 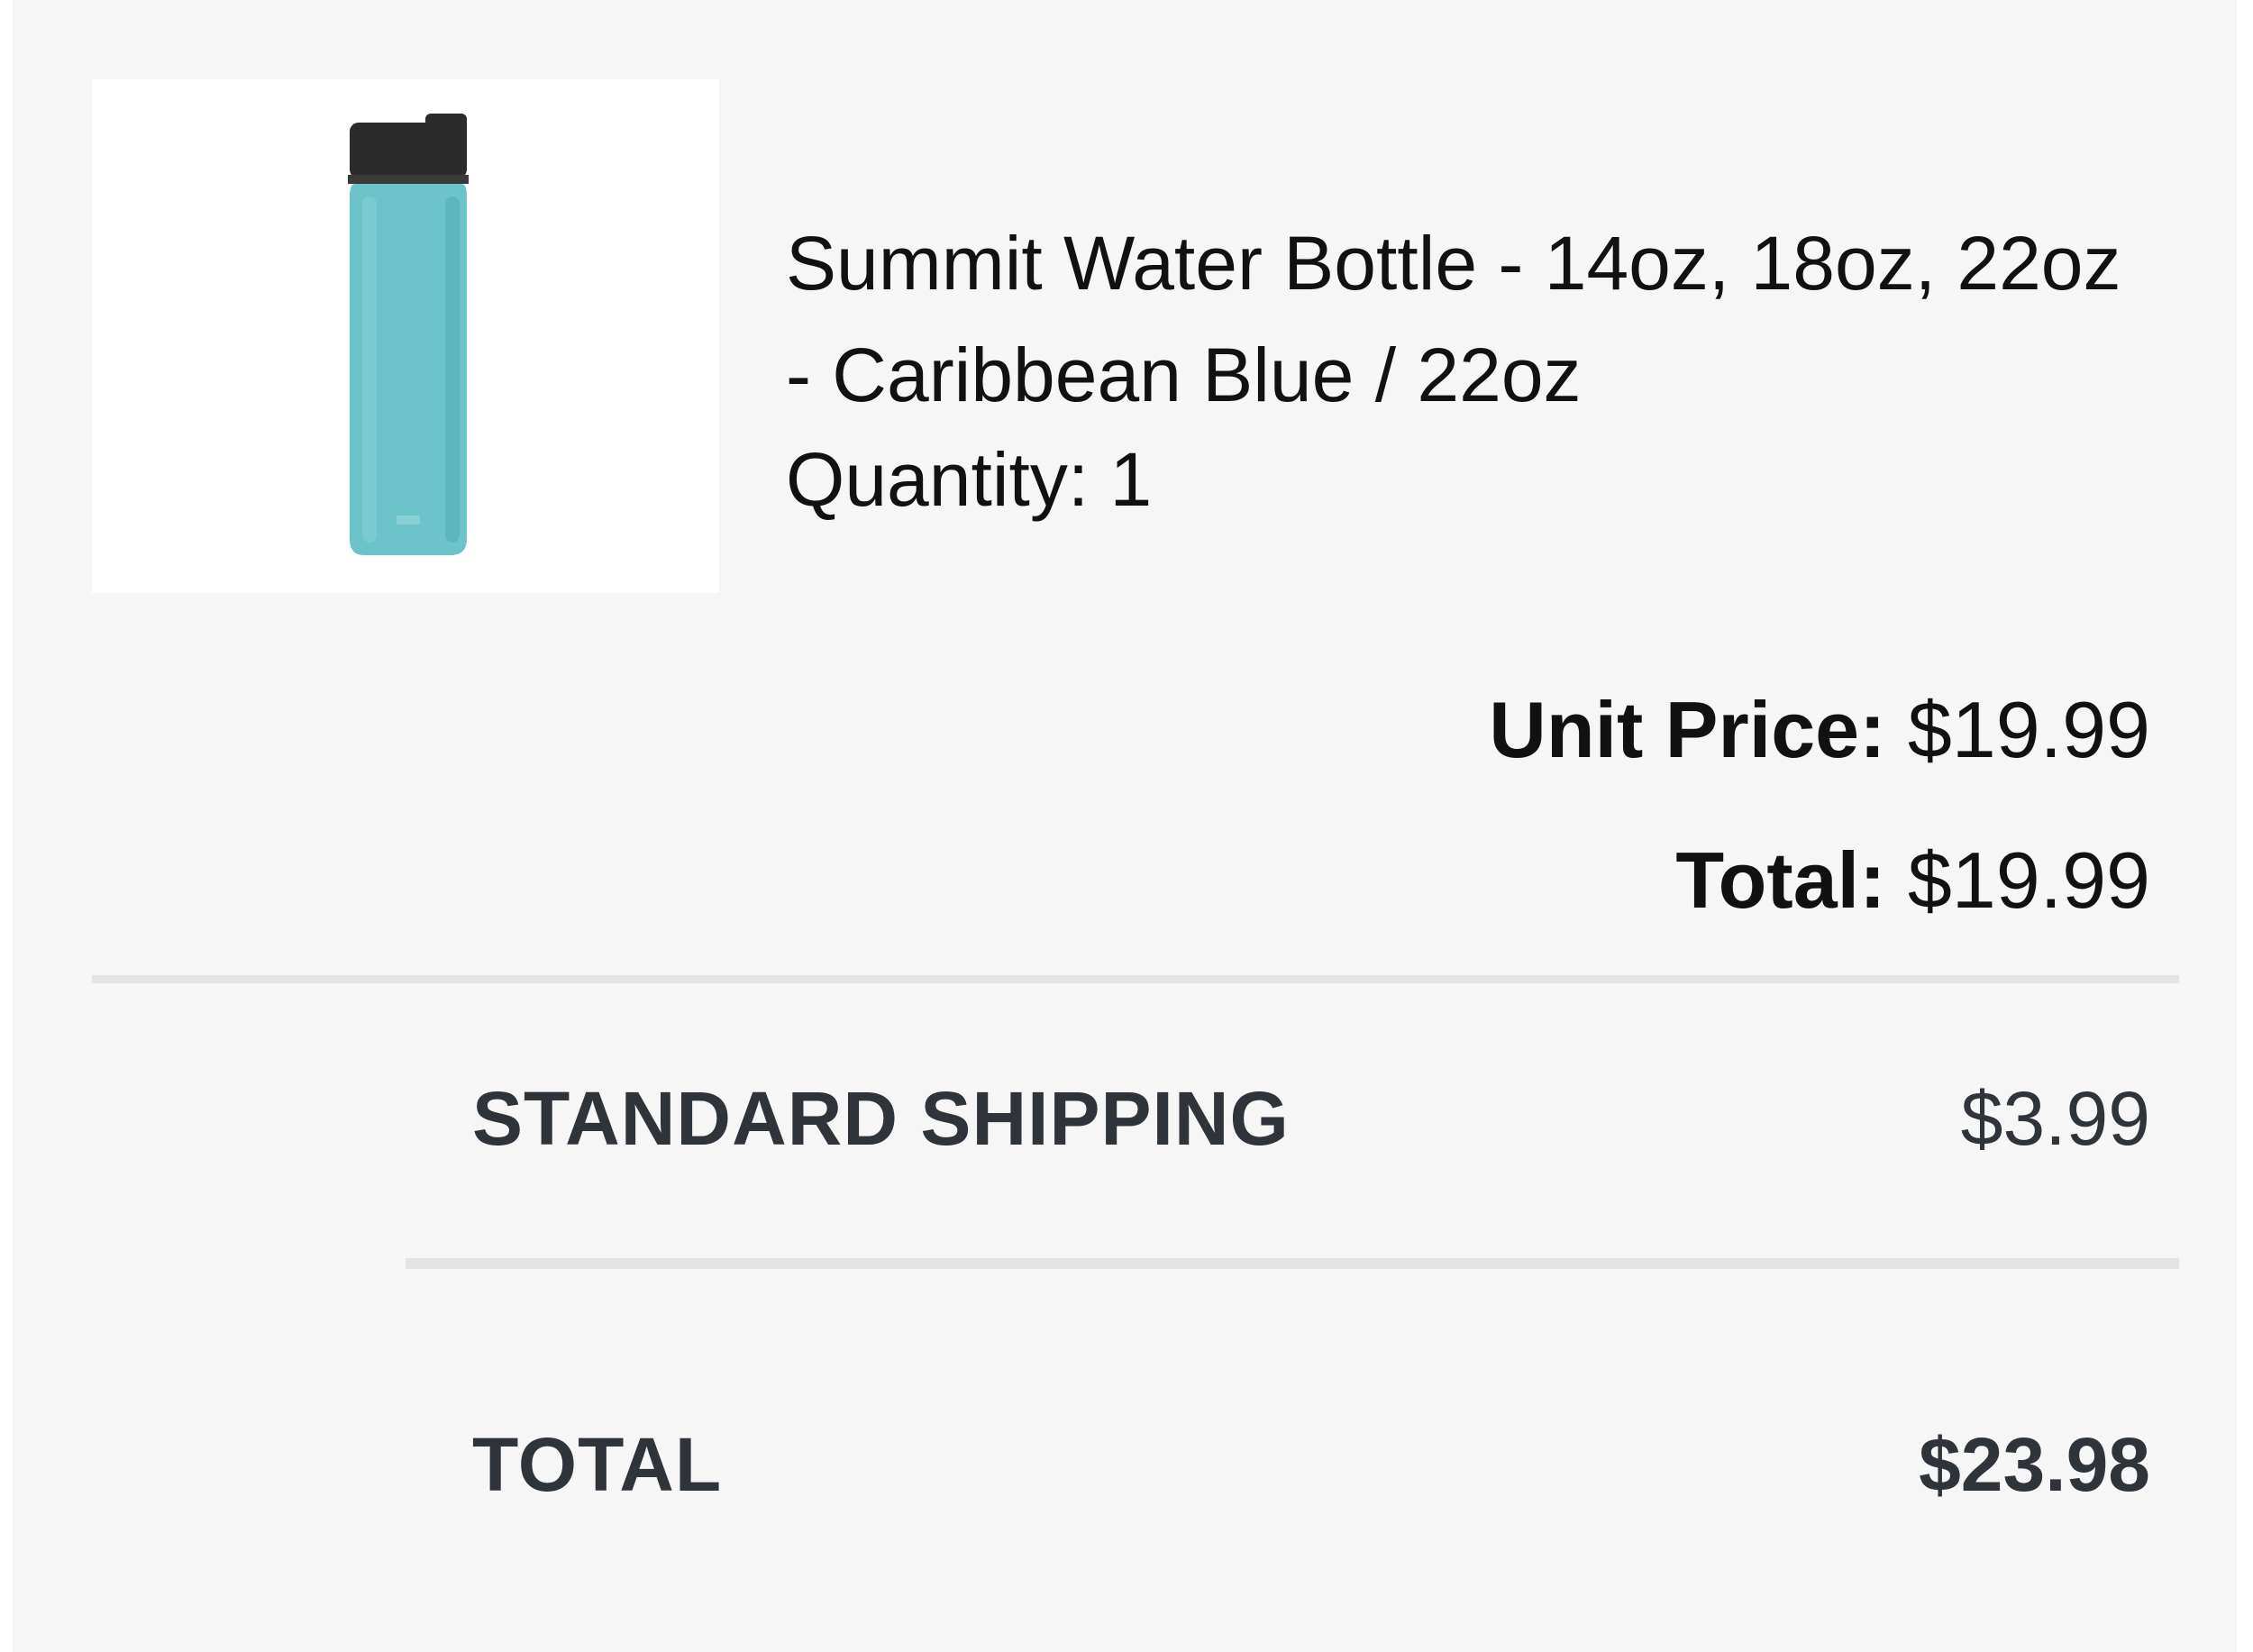 I want to click on shipping-label: STANDARD SHIPPING, so click(x=881, y=1119).